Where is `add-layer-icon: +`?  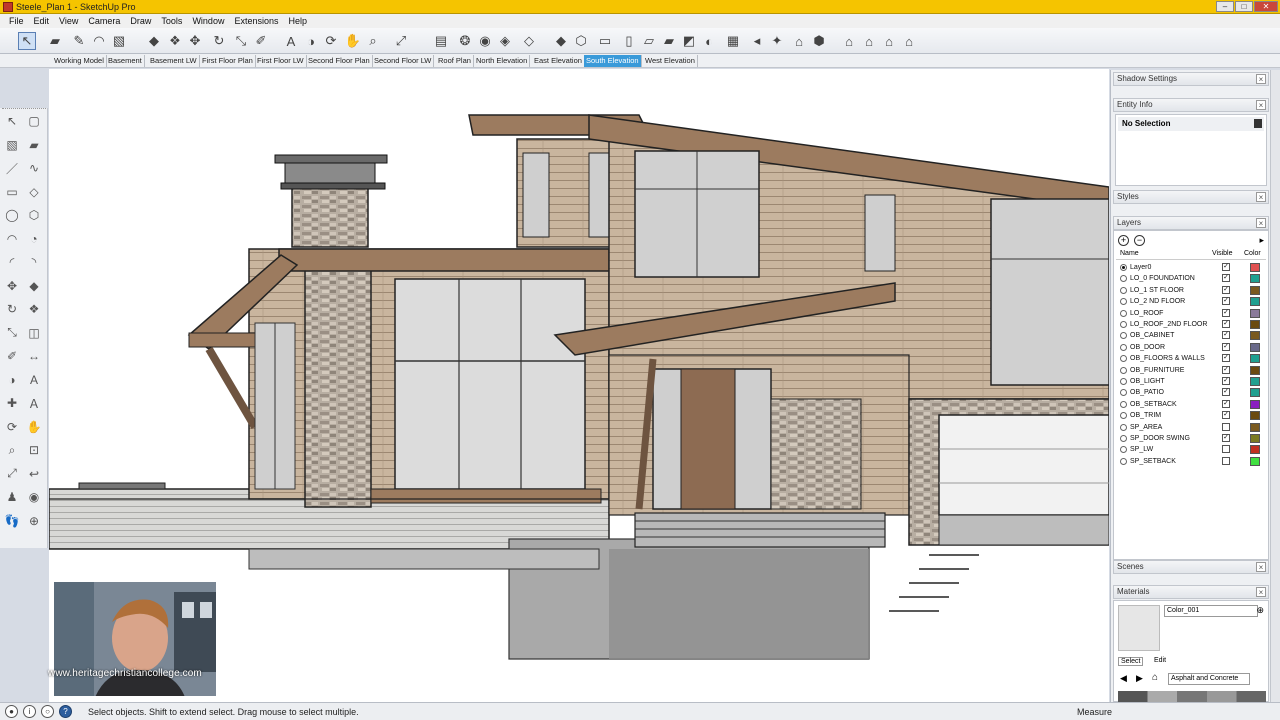
add-layer-icon: + is located at coordinates (1123, 240).